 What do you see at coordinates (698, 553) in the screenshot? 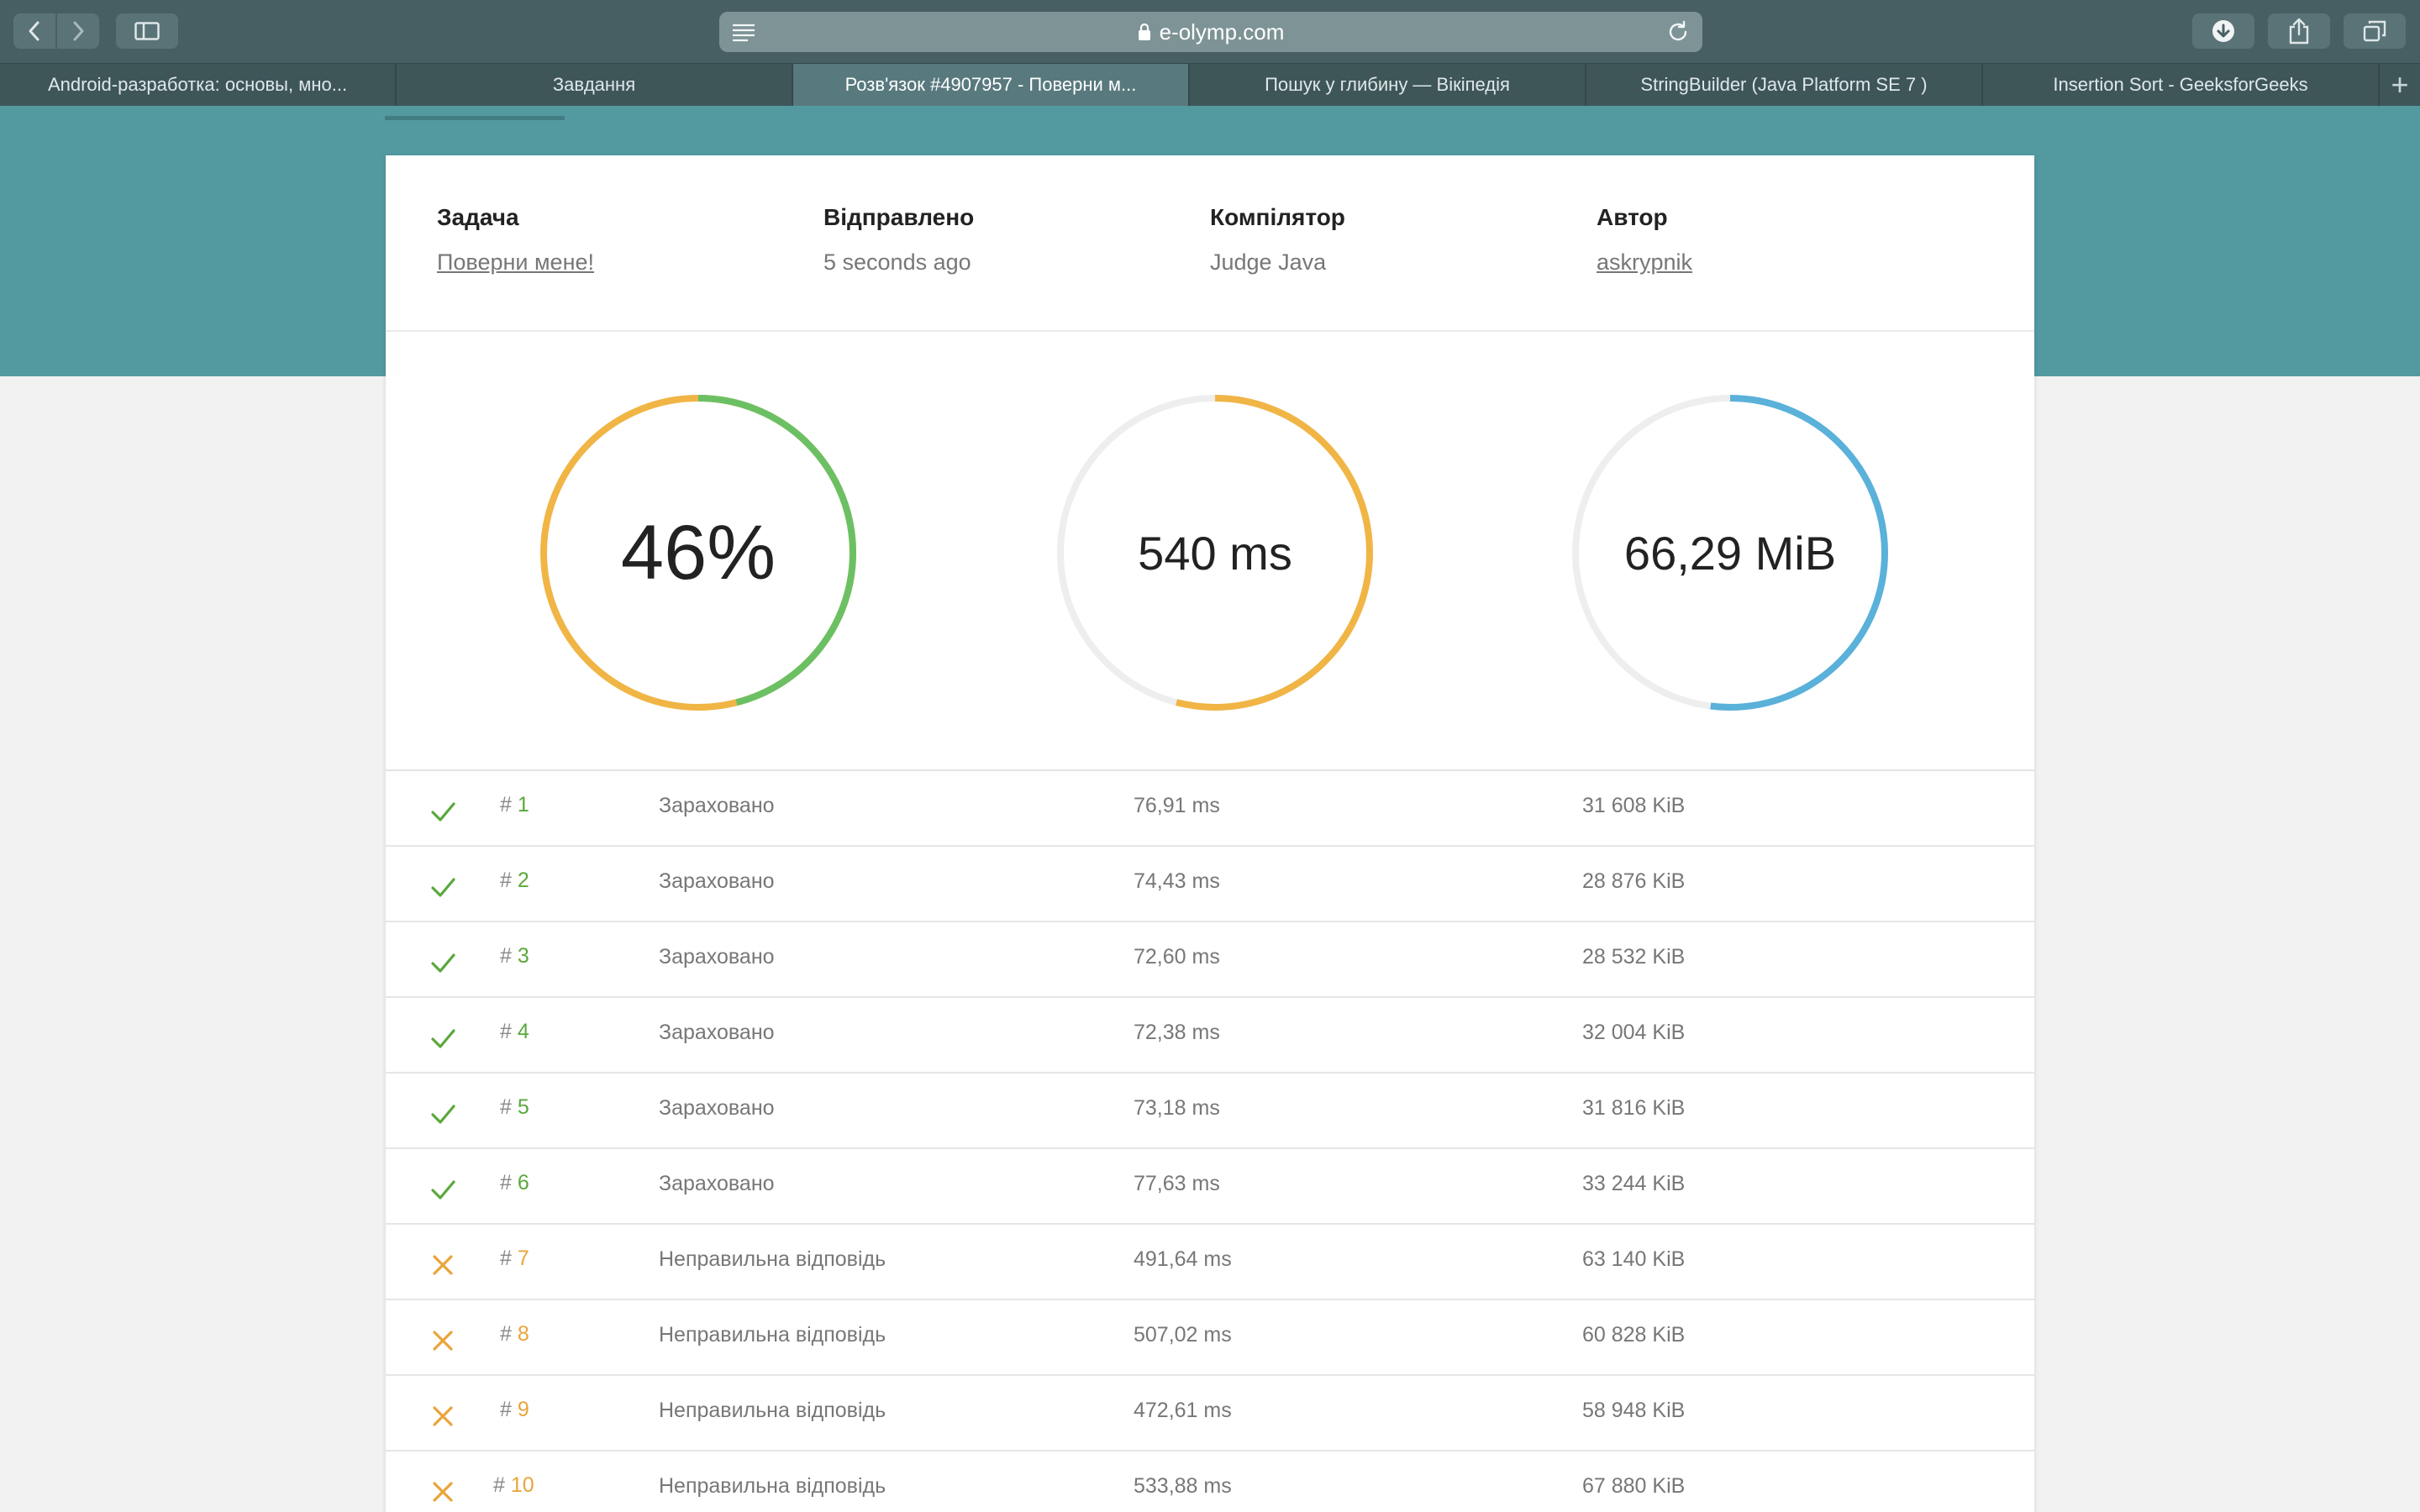
I see `score-gauge: 46%` at bounding box center [698, 553].